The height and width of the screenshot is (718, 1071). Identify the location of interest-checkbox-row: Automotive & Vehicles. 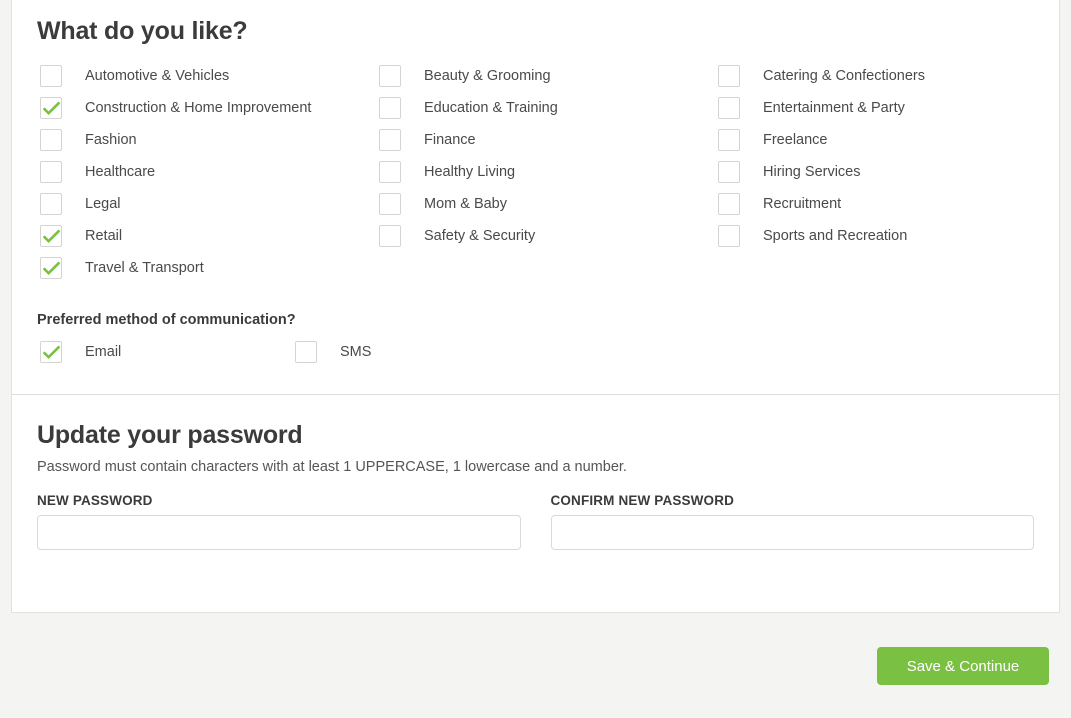
(206, 76).